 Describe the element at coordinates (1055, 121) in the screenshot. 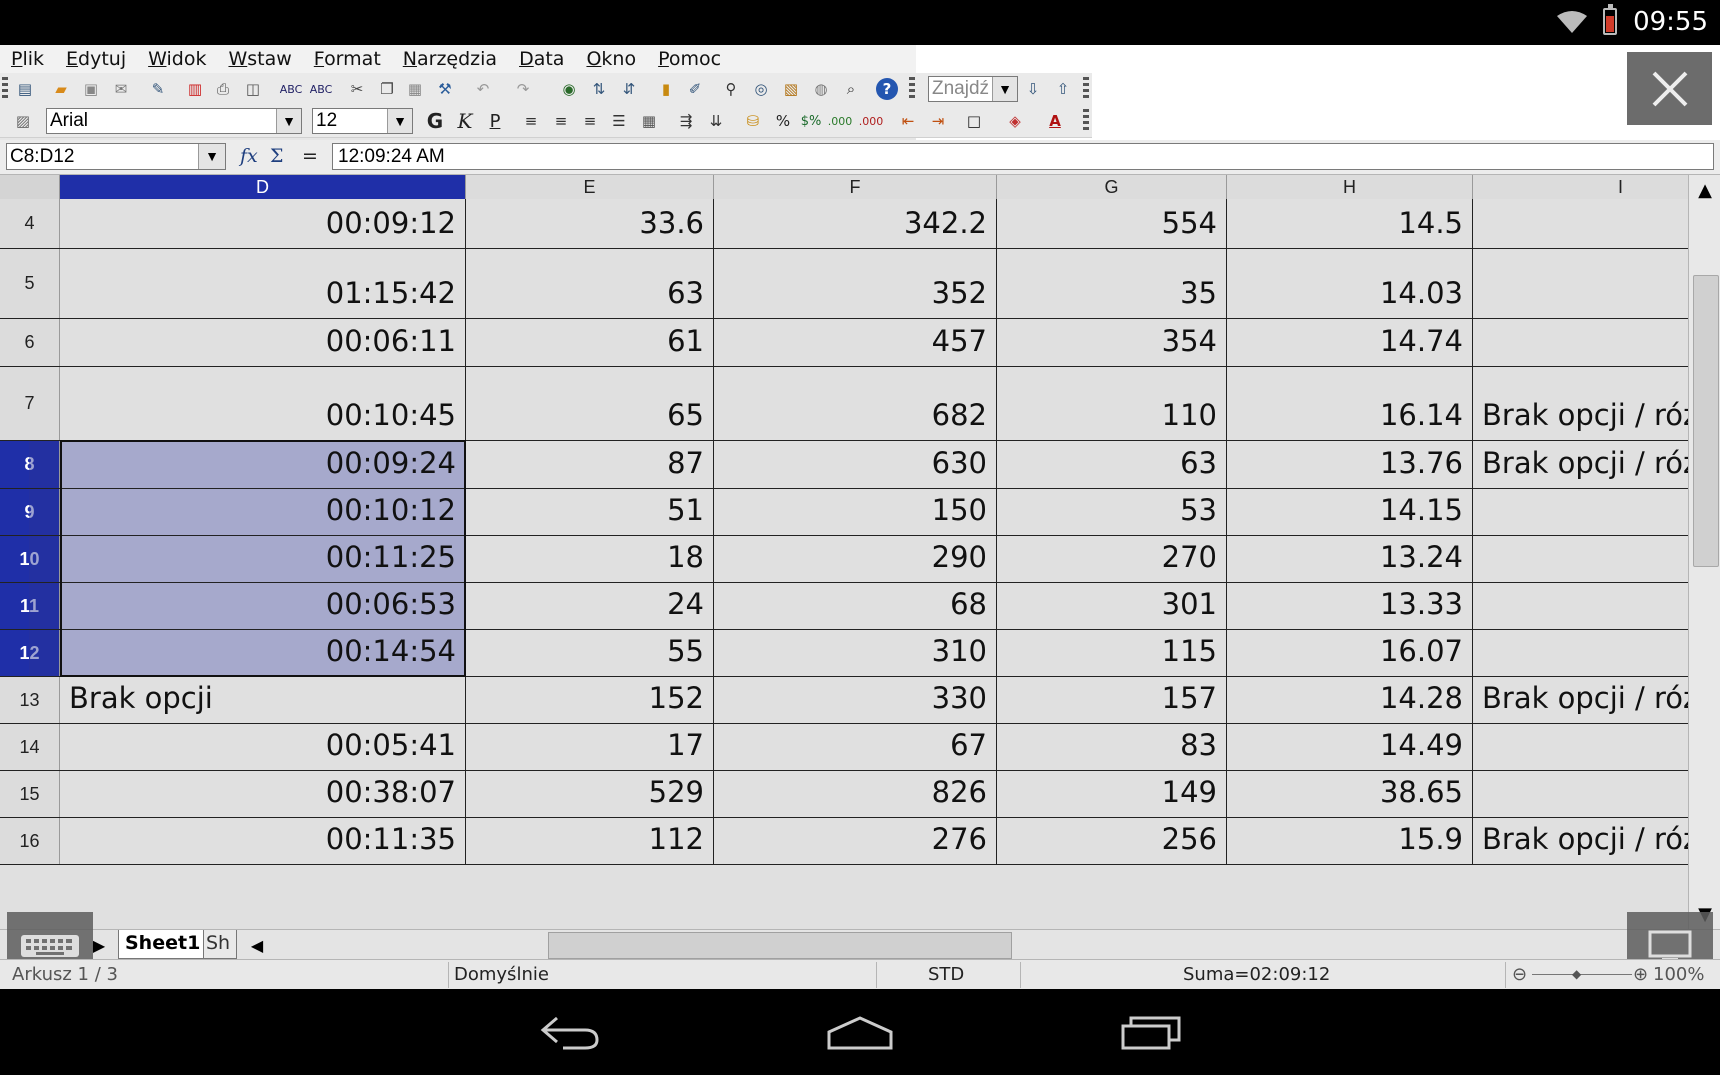

I see `font-color-icon: A` at that location.